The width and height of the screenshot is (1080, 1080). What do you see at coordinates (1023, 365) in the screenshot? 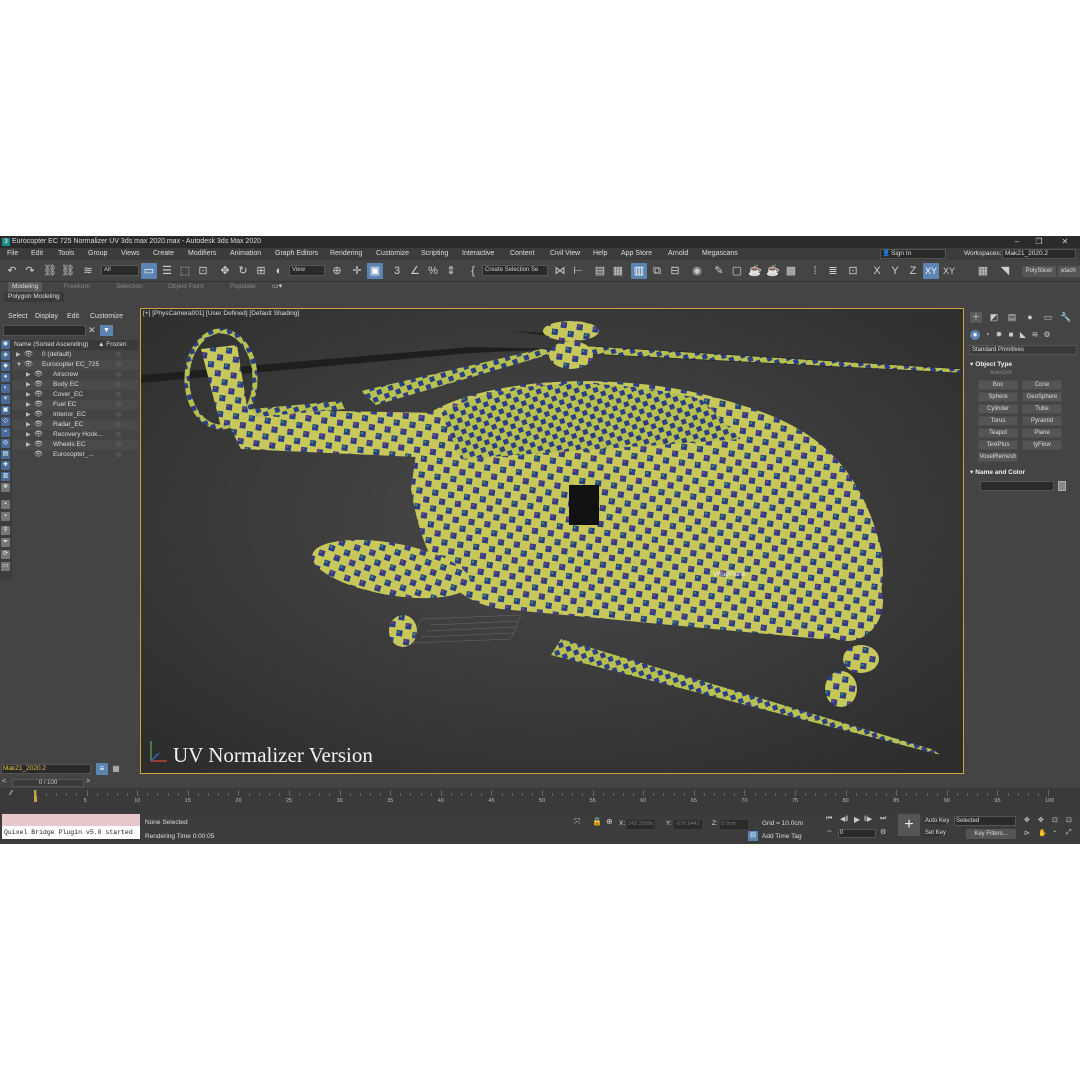
I see `object-type-rollout: ▾ Object Type` at bounding box center [1023, 365].